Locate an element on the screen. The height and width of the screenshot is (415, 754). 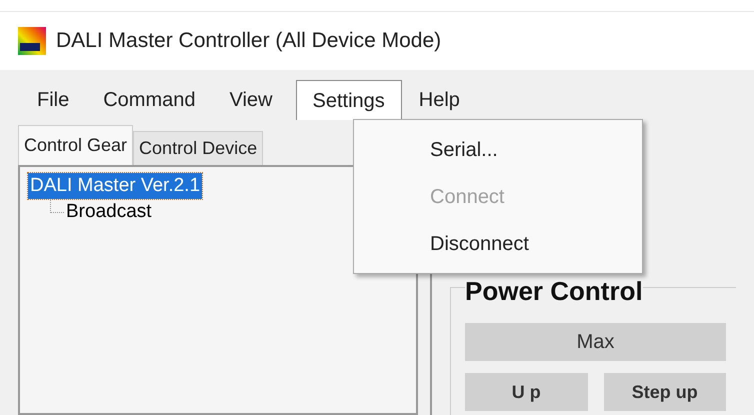
tree-item: DALI Master Ver.2.1 is located at coordinates (115, 186).